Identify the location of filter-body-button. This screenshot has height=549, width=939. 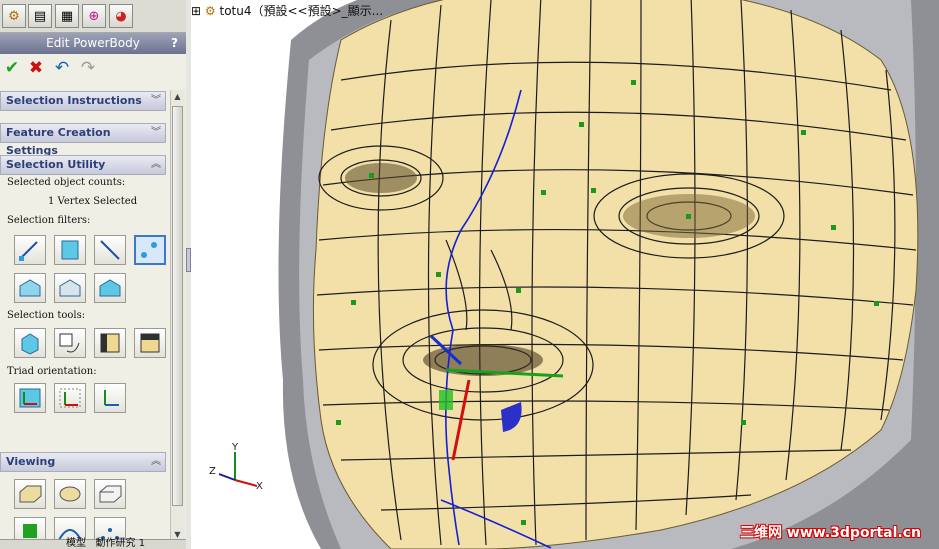
(30, 288).